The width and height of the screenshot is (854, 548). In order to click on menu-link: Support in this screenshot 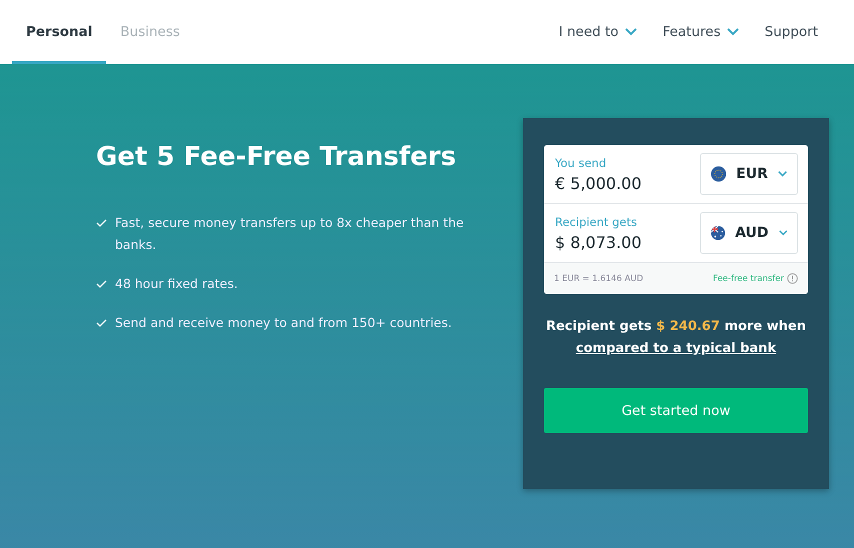, I will do `click(791, 32)`.